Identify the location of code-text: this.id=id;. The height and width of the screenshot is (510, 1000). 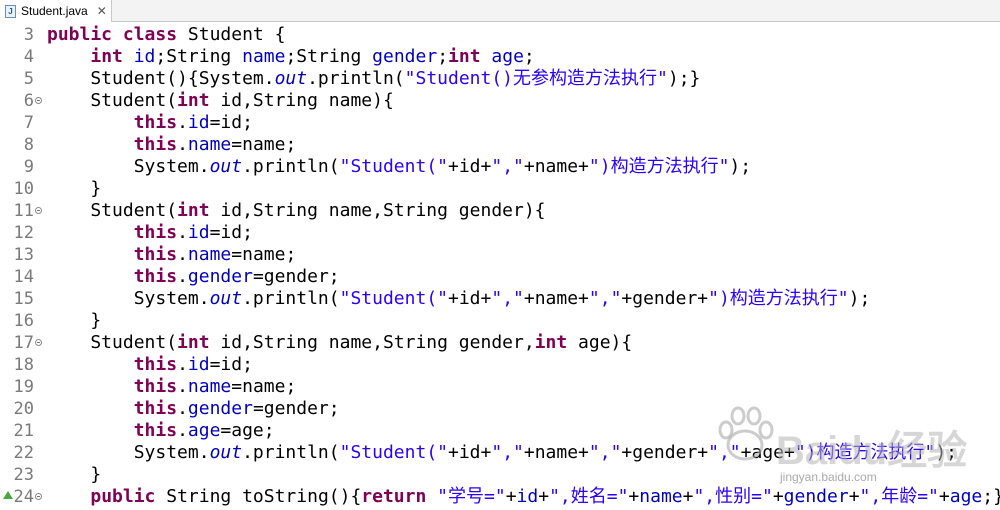
(150, 233).